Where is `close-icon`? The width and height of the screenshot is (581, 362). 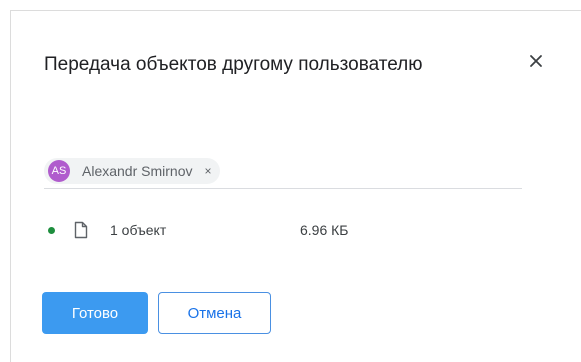 close-icon is located at coordinates (536, 61).